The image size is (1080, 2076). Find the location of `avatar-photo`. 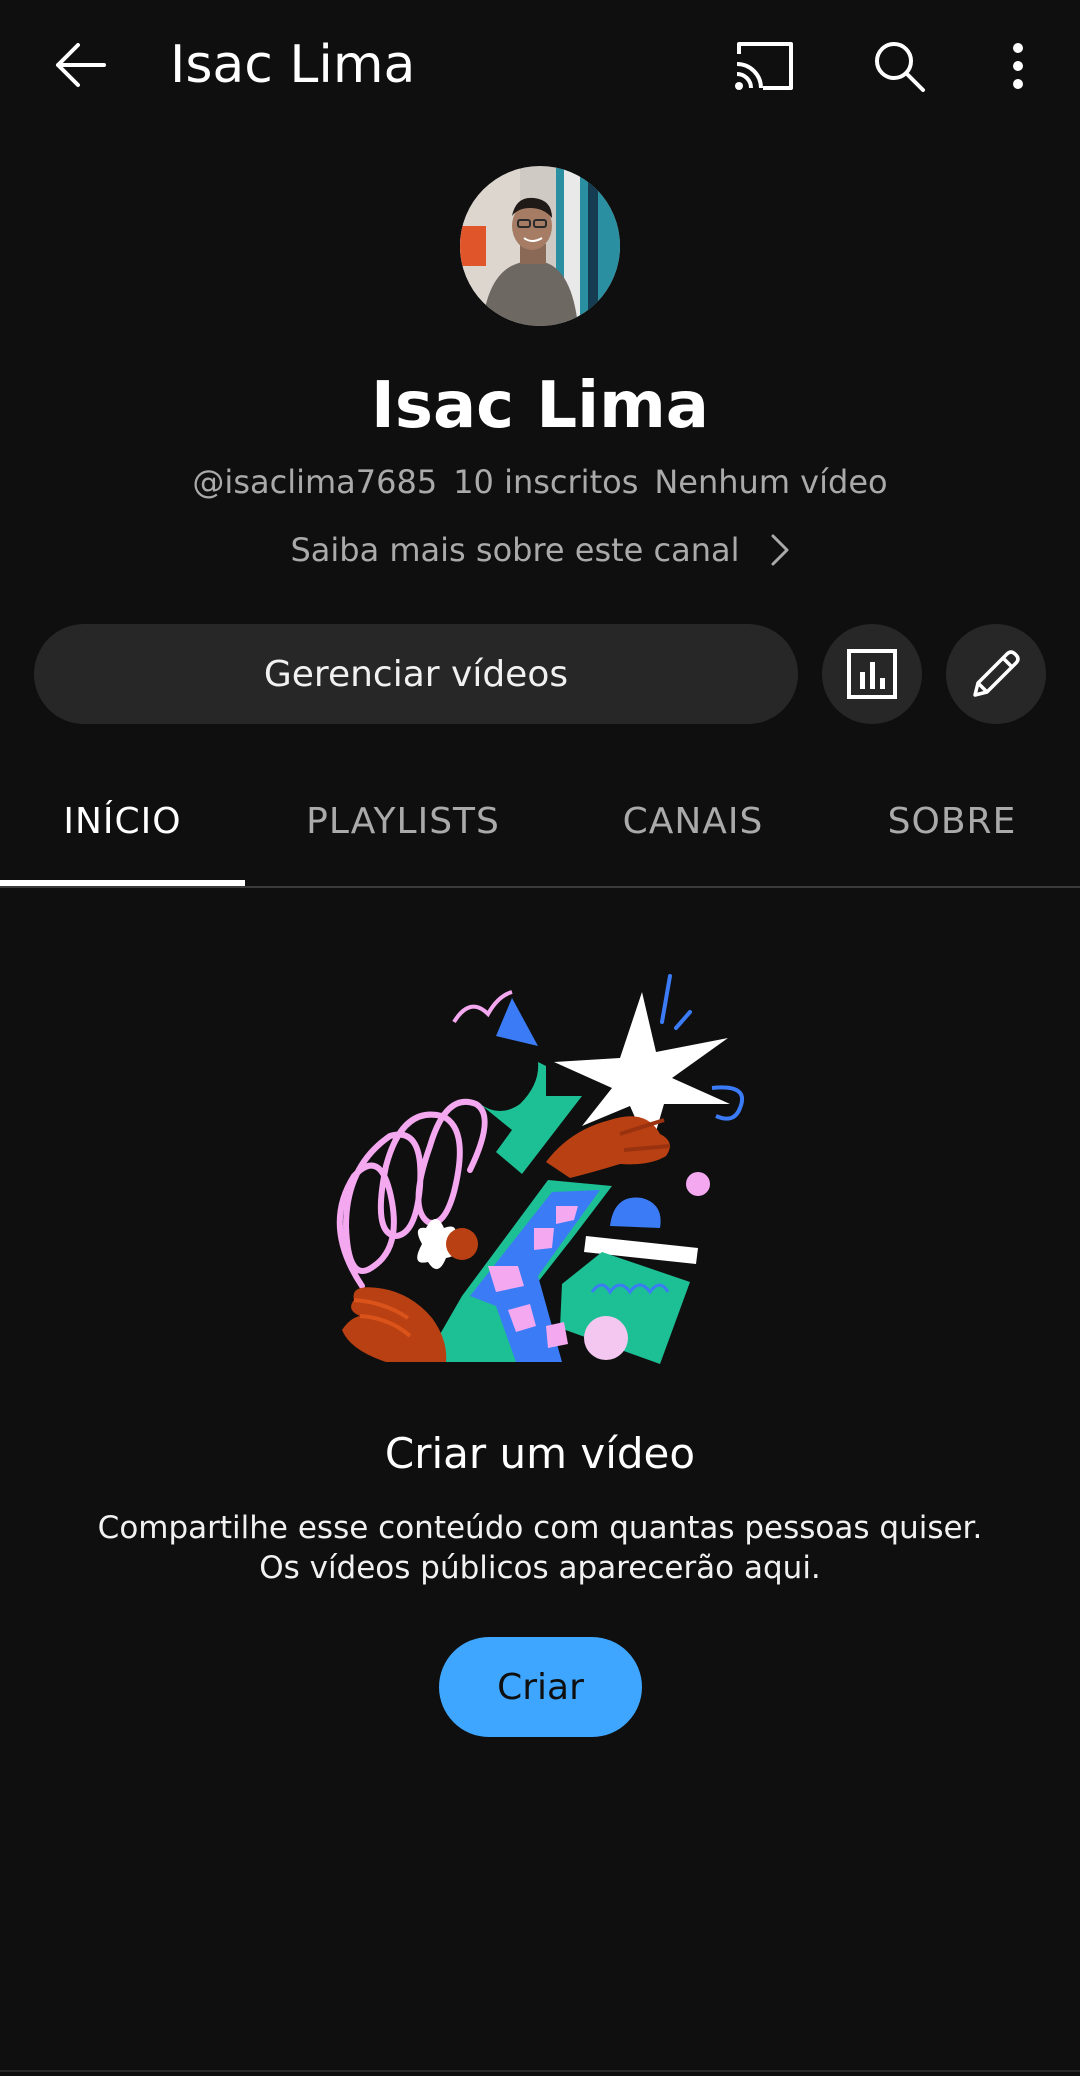

avatar-photo is located at coordinates (540, 246).